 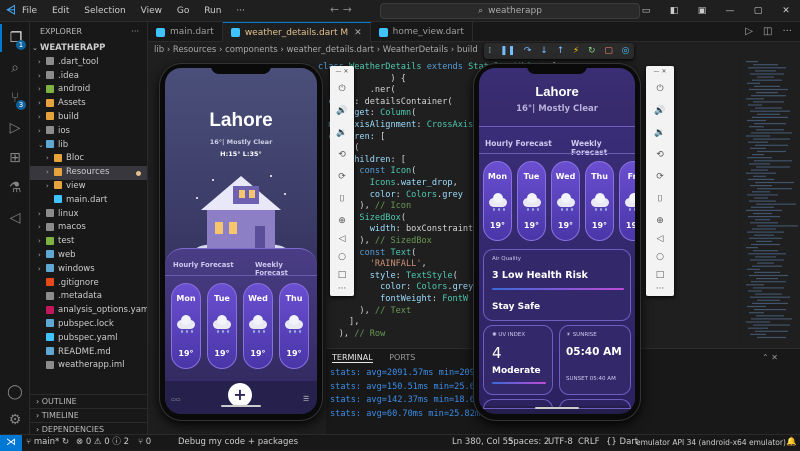 What do you see at coordinates (88, 187) in the screenshot?
I see `tree-folder: › view` at bounding box center [88, 187].